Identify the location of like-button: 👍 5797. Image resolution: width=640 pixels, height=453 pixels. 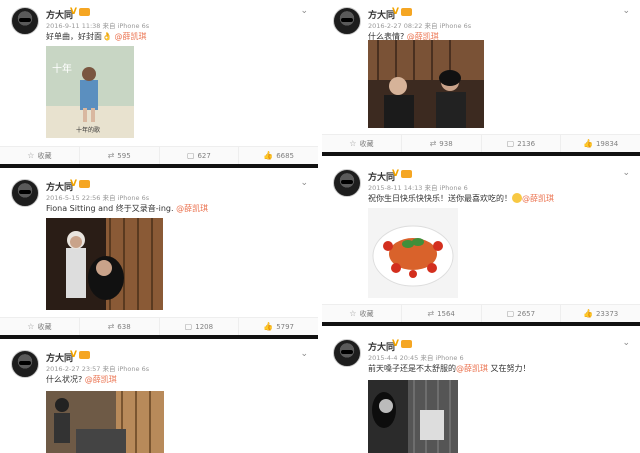
(278, 326).